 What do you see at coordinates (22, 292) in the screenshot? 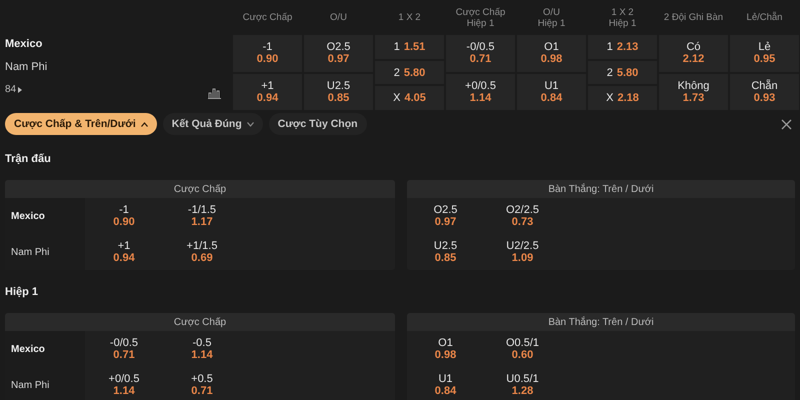
I see `section-title: Hiệp 1` at bounding box center [22, 292].